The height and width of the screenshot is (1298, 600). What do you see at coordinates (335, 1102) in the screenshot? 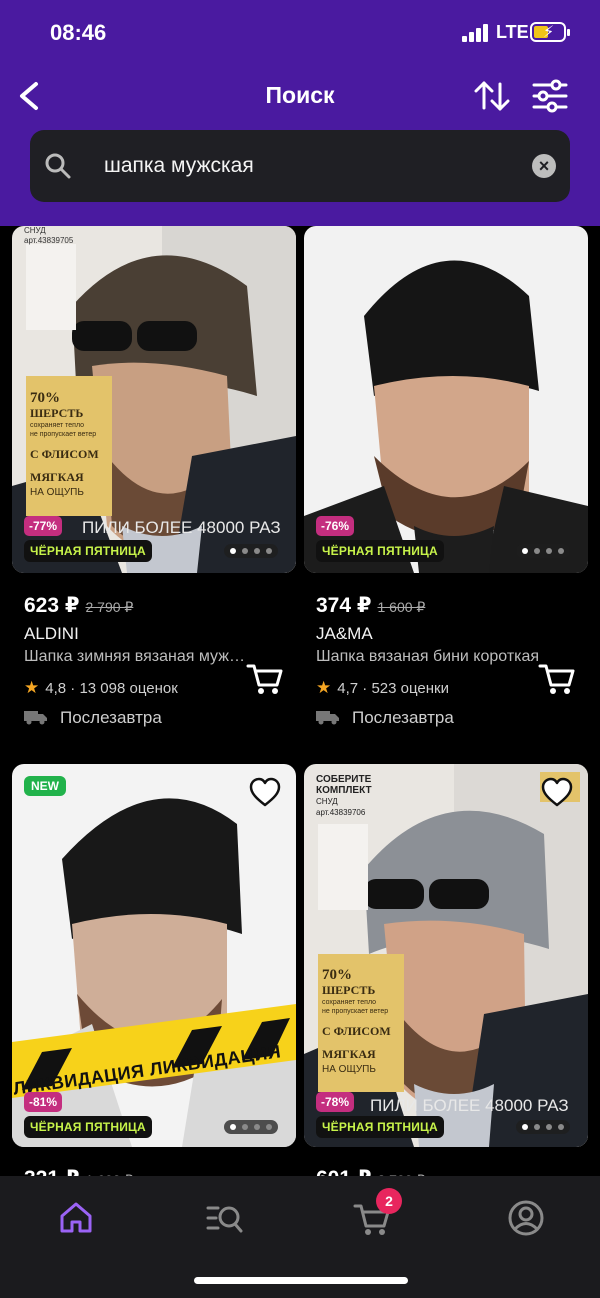
I see `discount-badge: -78%` at bounding box center [335, 1102].